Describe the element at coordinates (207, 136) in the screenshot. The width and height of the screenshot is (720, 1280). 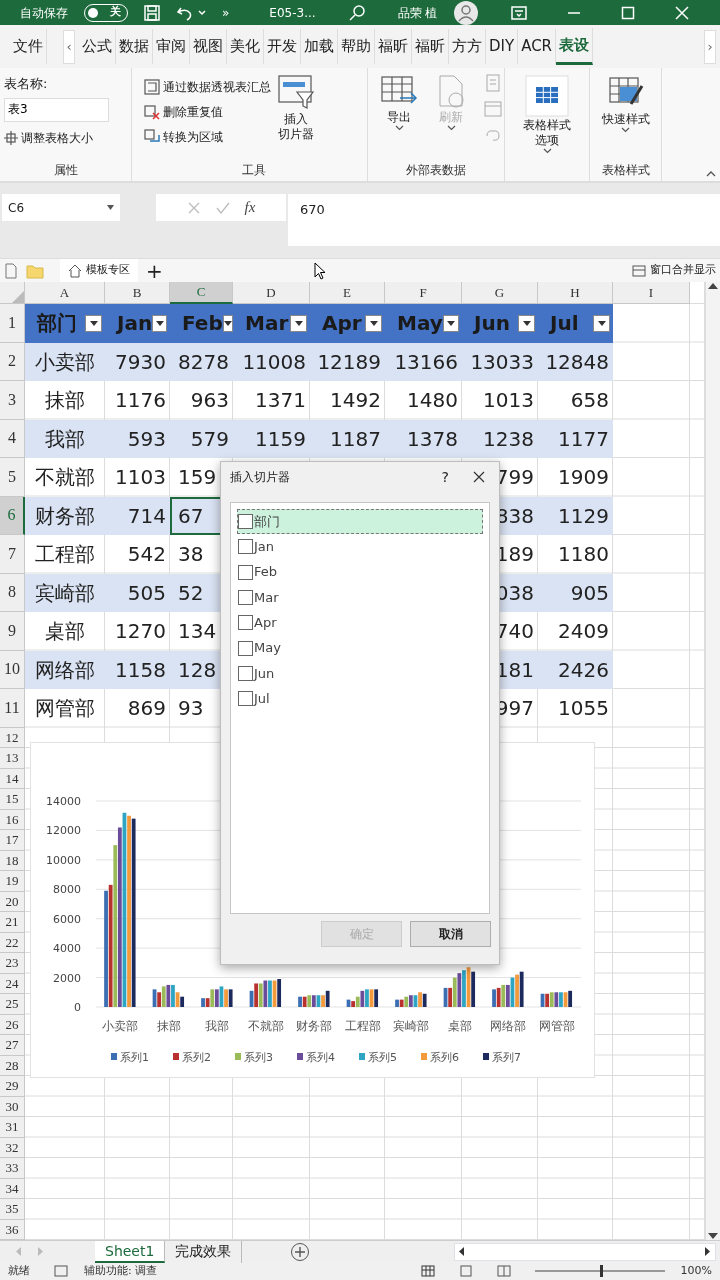
I see `ribbon-button: 转换为区域` at that location.